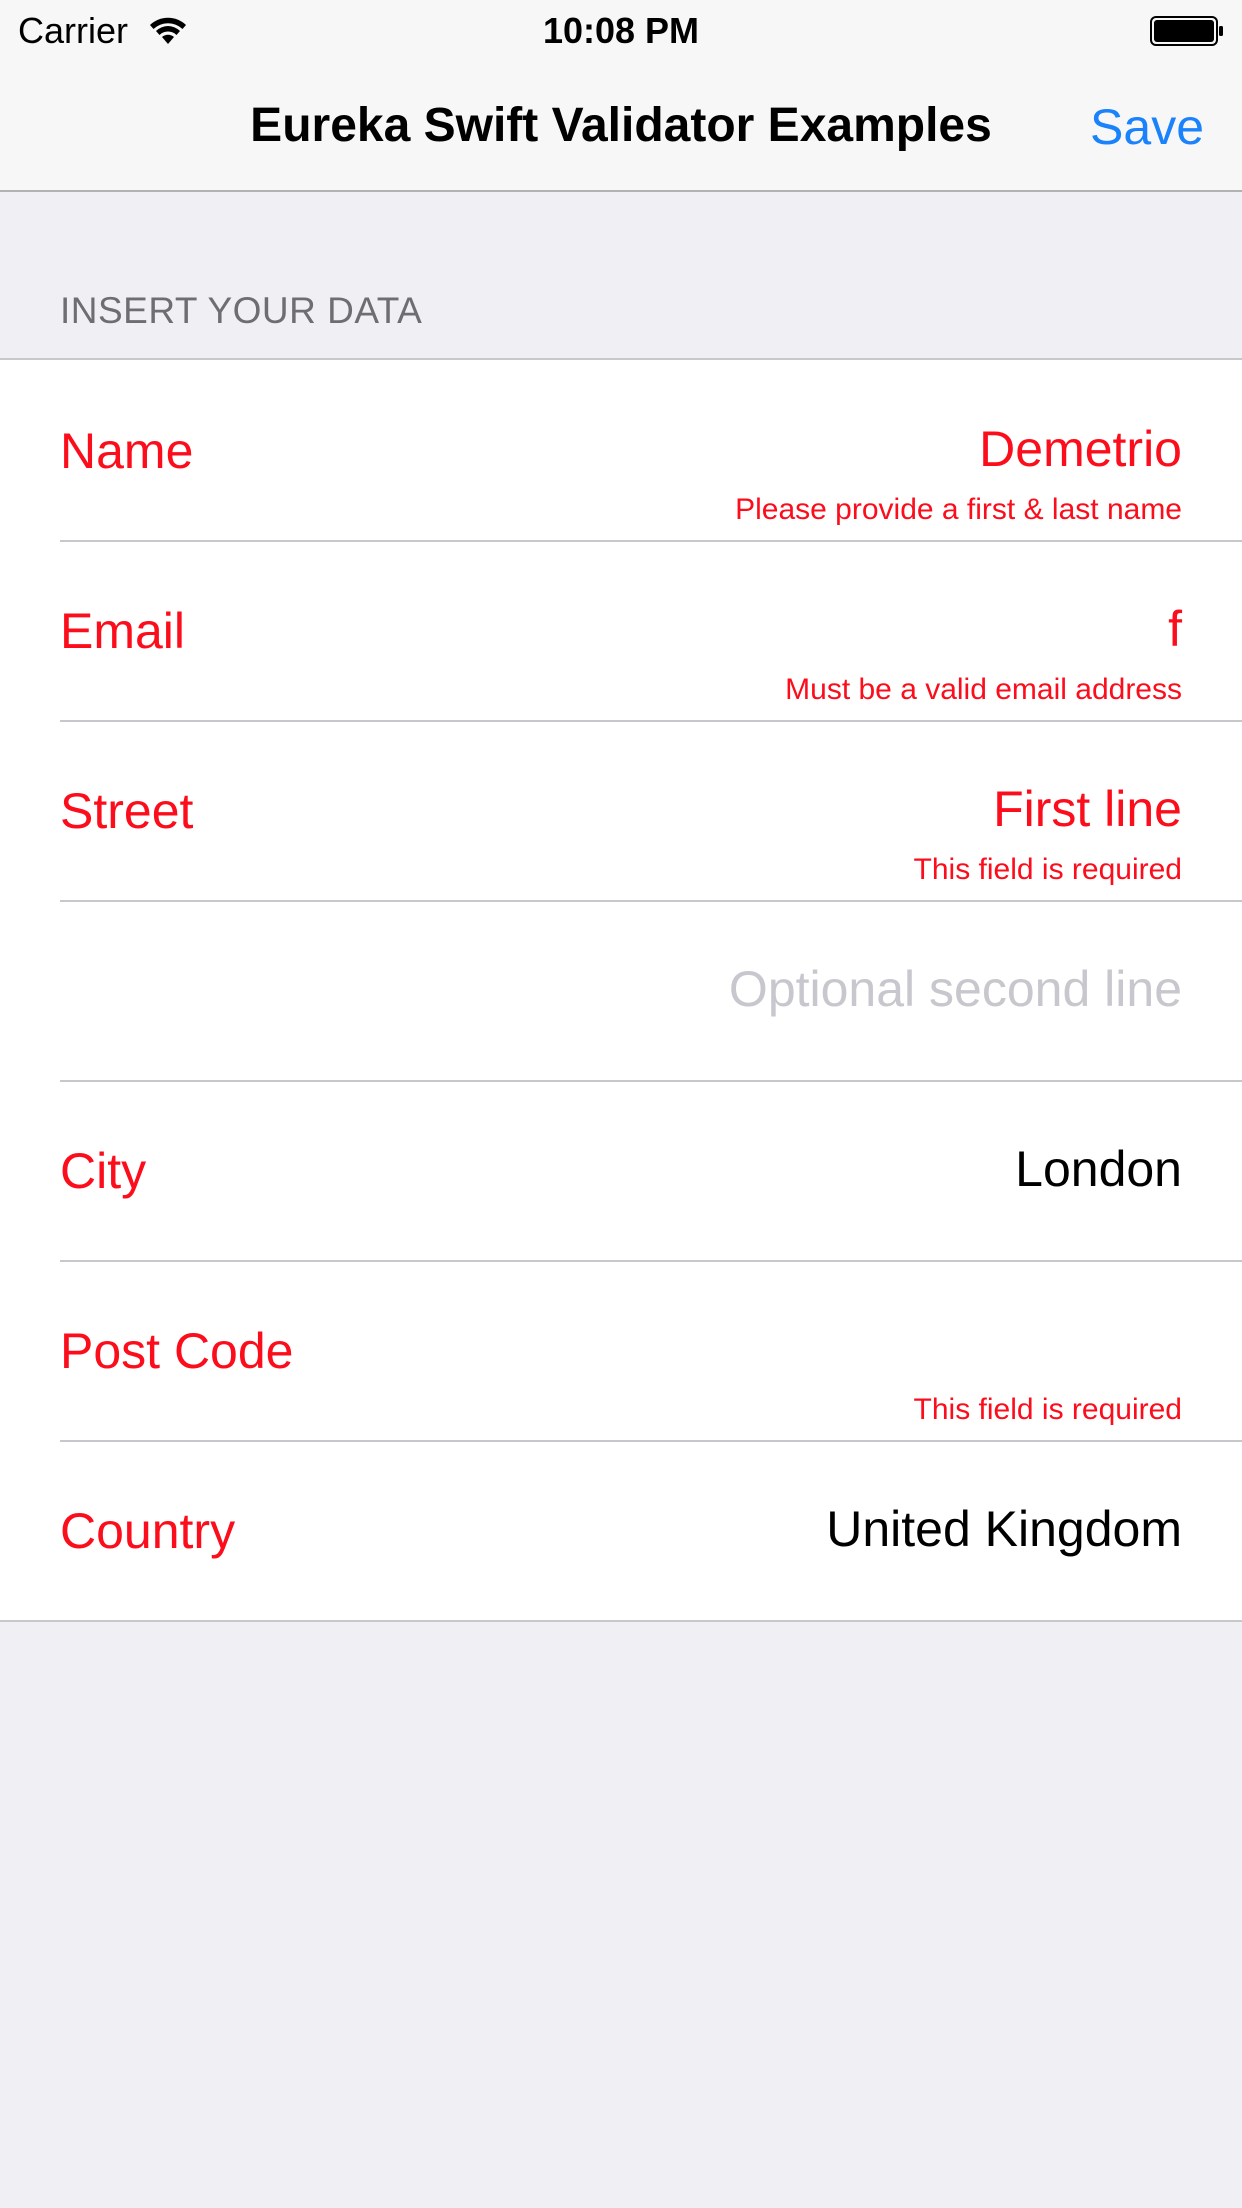 The width and height of the screenshot is (1242, 2208). I want to click on name-field: Demetrio, so click(1080, 449).